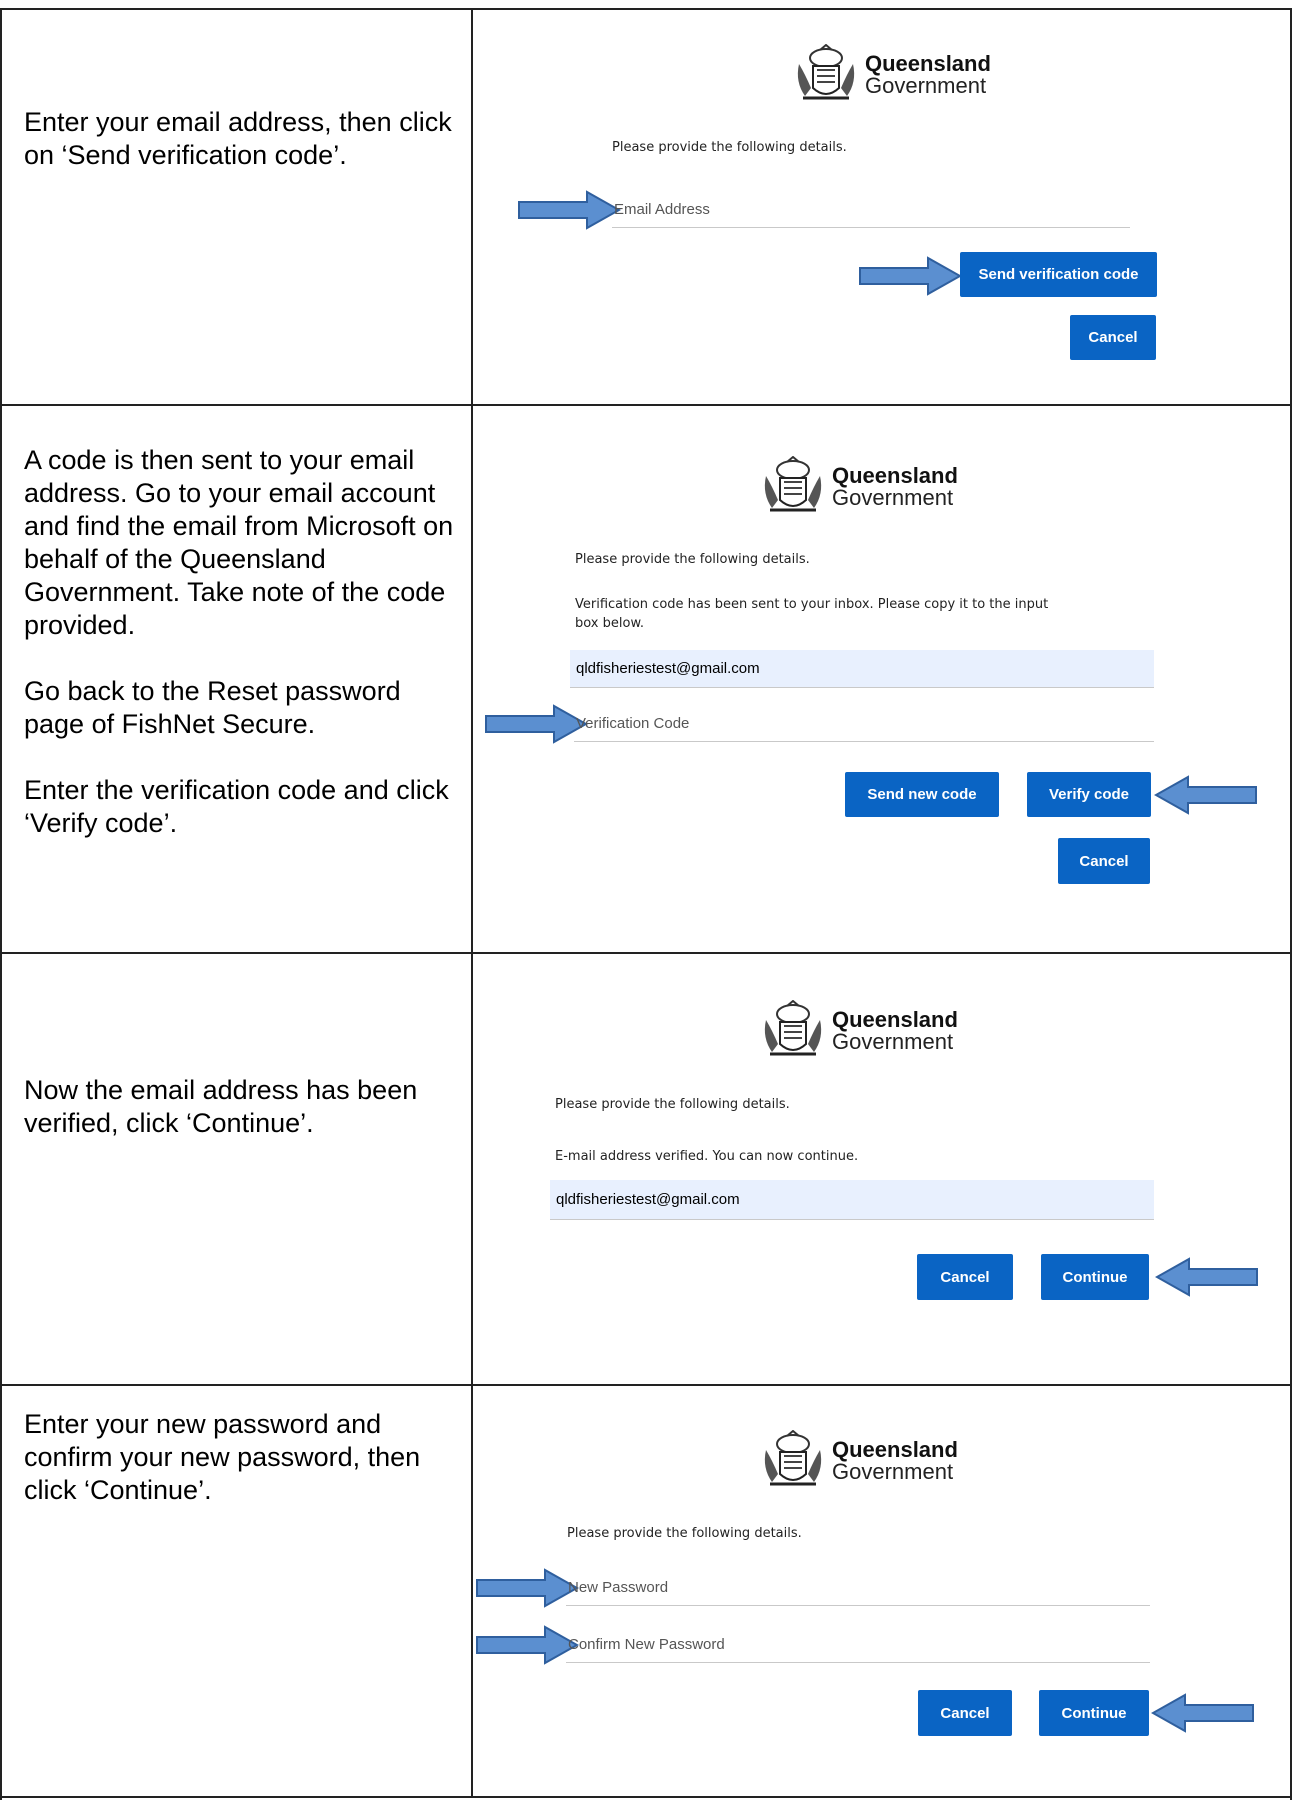  Describe the element at coordinates (858, 1588) in the screenshot. I see `new-password-field: New Password` at that location.